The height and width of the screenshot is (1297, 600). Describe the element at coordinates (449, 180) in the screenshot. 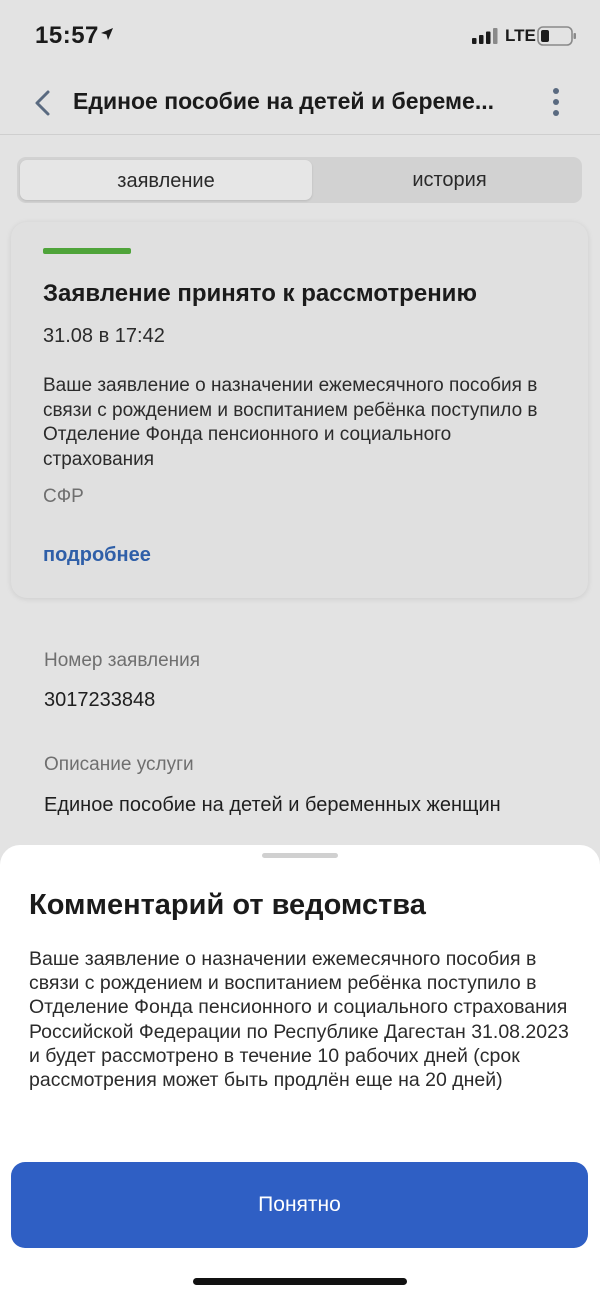

I see `tab-history: история` at that location.